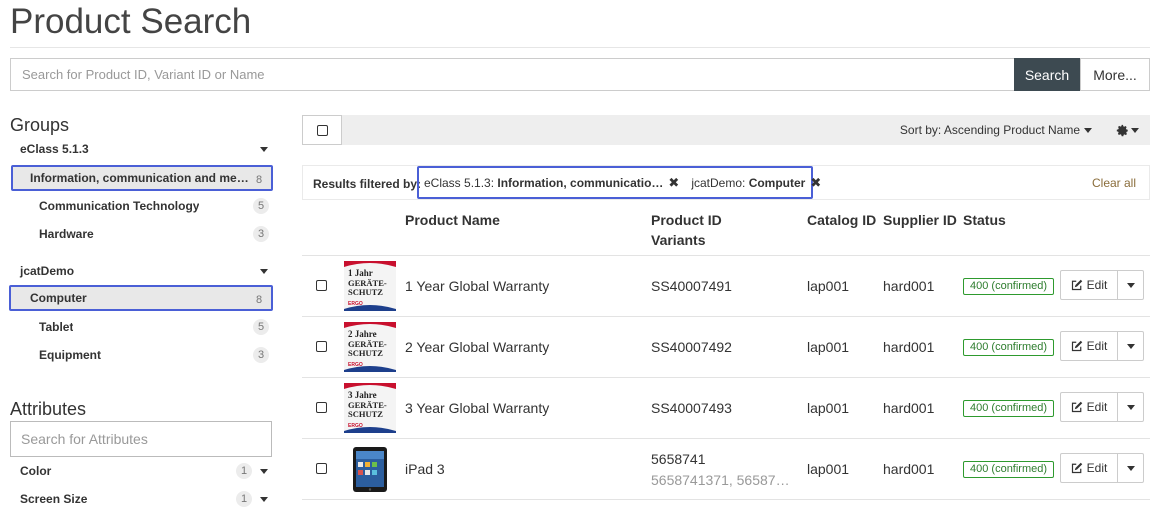 Image resolution: width=1158 pixels, height=509 pixels. Describe the element at coordinates (40, 125) in the screenshot. I see `groups-title: Groups` at that location.